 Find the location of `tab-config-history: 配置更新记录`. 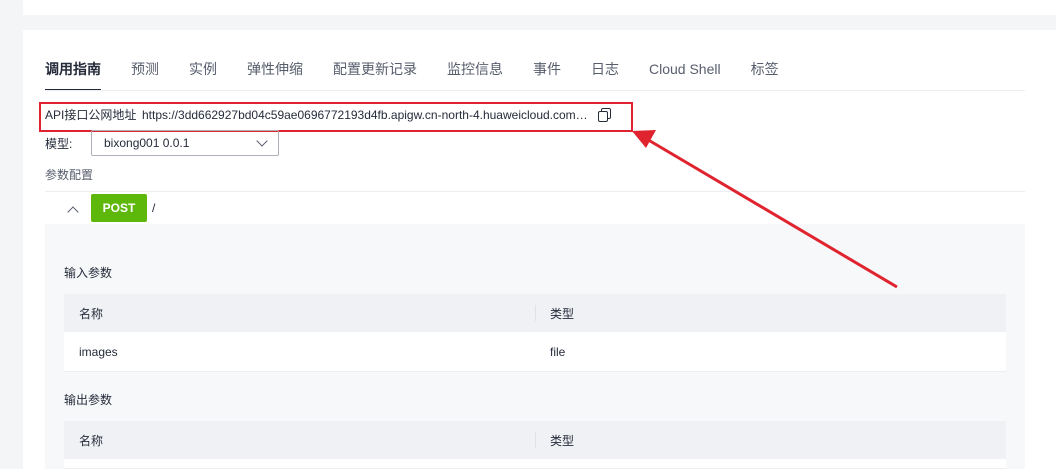

tab-config-history: 配置更新记录 is located at coordinates (375, 69).